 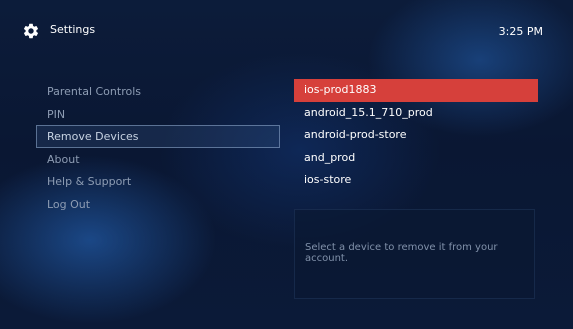 What do you see at coordinates (282, 32) in the screenshot?
I see `top-bar: Settings 3:25 PM` at bounding box center [282, 32].